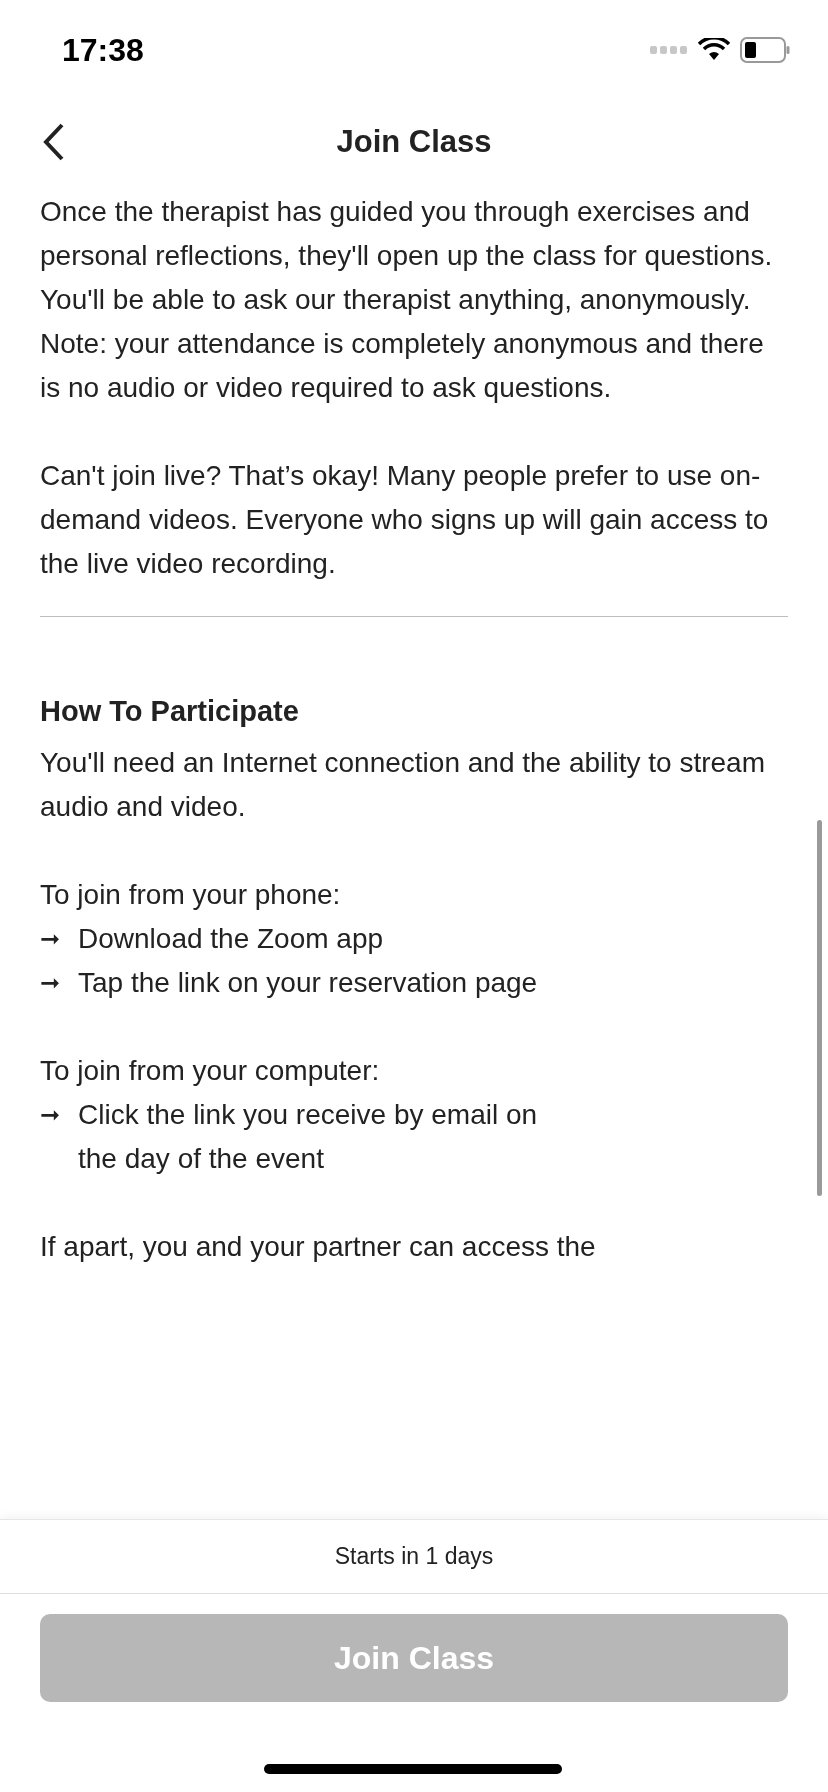 Image resolution: width=828 pixels, height=1792 pixels. What do you see at coordinates (103, 50) in the screenshot?
I see `status-time: 17:38` at bounding box center [103, 50].